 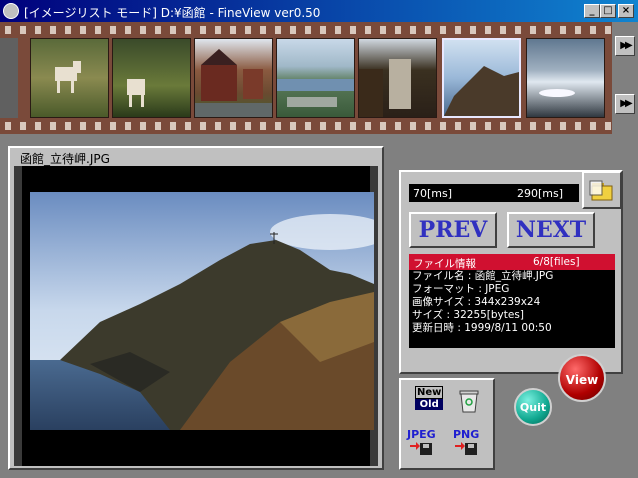 What do you see at coordinates (421, 434) in the screenshot?
I see `jpeg-label: JPEG` at bounding box center [421, 434].